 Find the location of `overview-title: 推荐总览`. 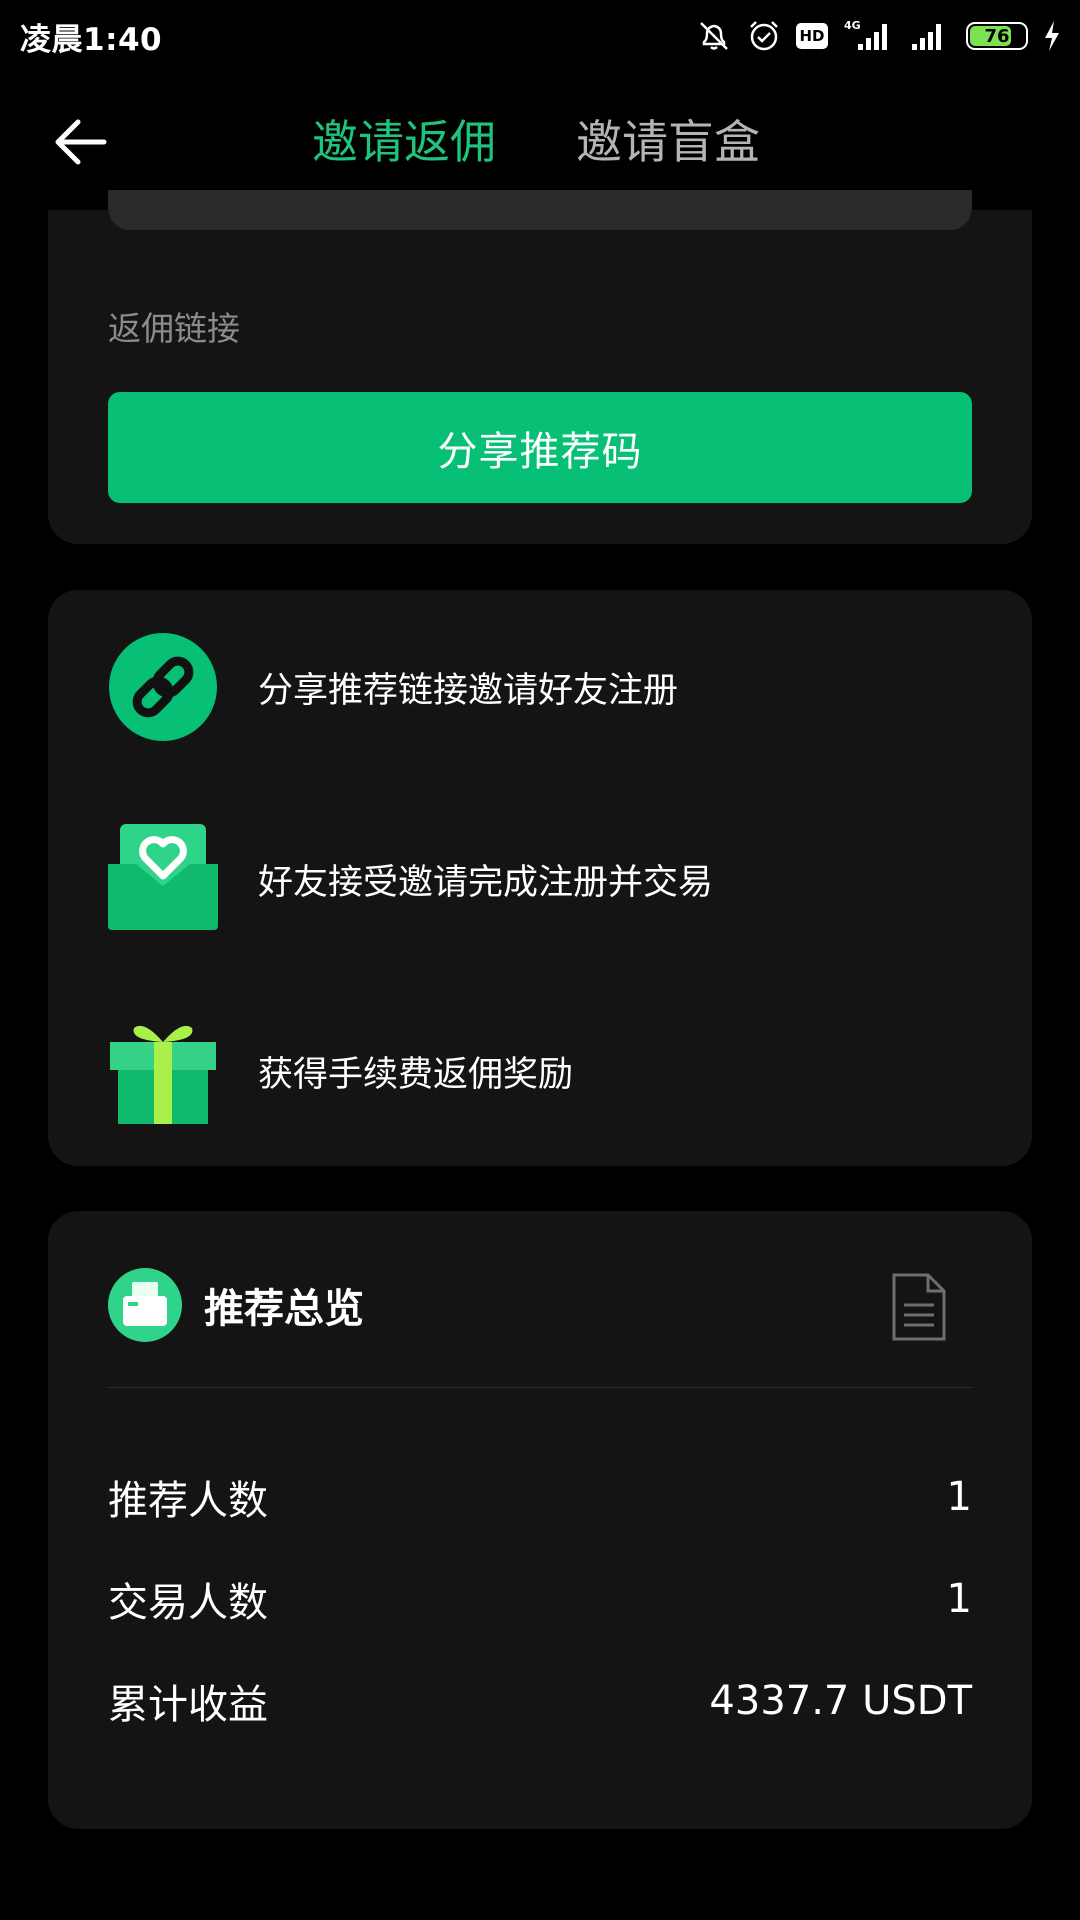

overview-title: 推荐总览 is located at coordinates (284, 1309).